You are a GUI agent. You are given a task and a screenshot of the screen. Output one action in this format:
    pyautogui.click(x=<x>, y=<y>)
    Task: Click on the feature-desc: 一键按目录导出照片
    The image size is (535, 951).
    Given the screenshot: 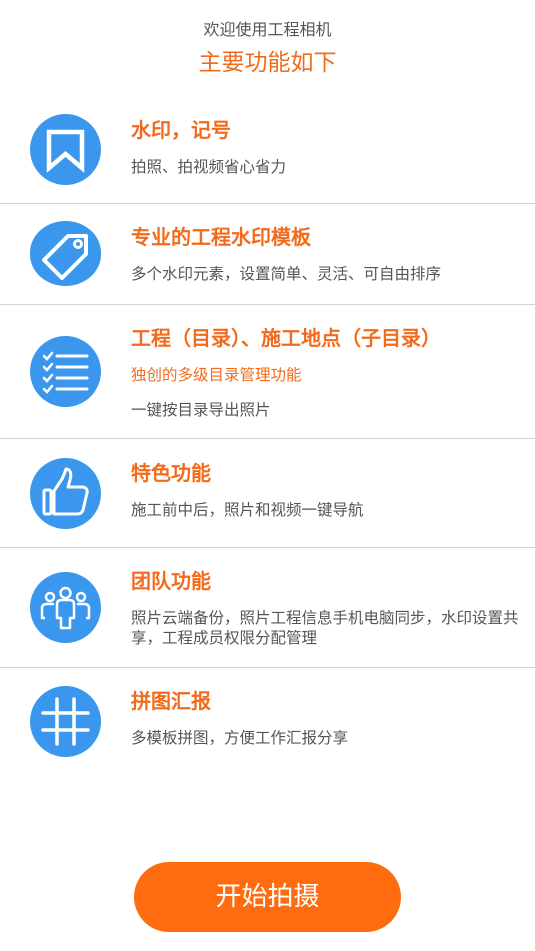 What is the action you would take?
    pyautogui.click(x=201, y=410)
    